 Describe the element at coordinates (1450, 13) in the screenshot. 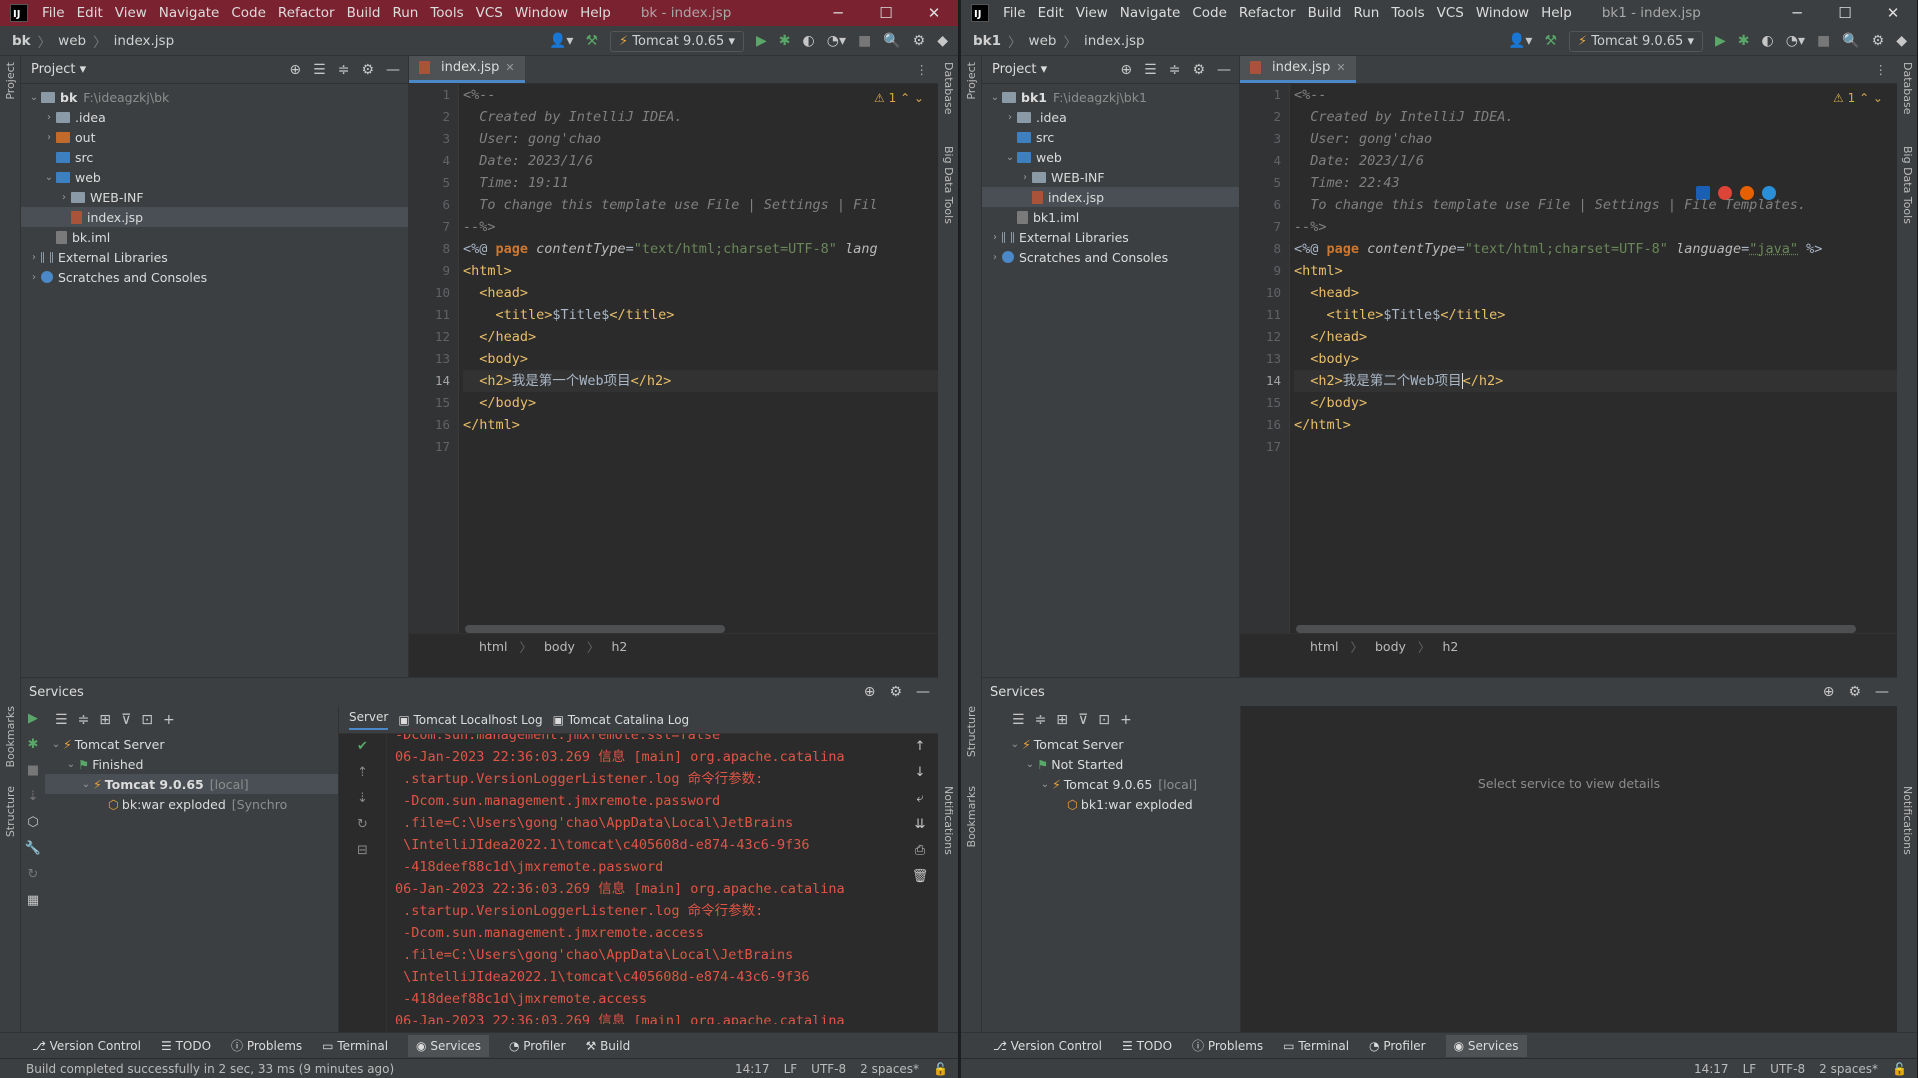

I see `menu-vcs: VCS` at that location.